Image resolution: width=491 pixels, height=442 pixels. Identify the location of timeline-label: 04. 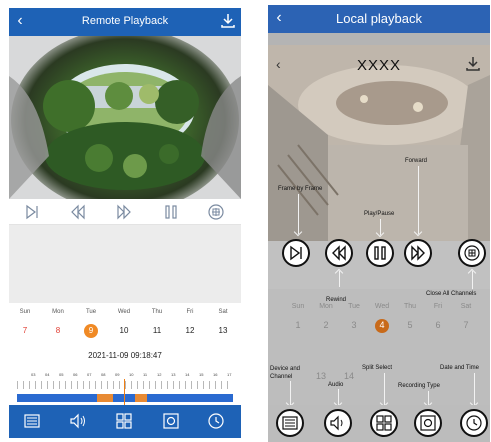
(47, 374).